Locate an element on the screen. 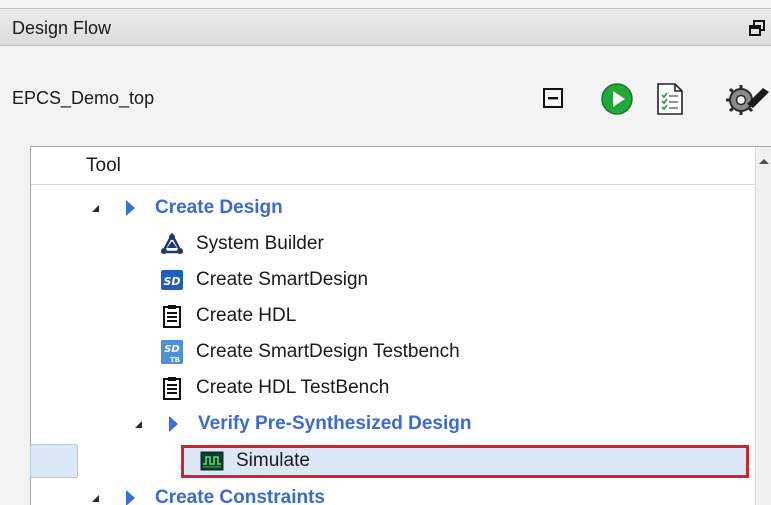  system-builder-icon is located at coordinates (172, 243).